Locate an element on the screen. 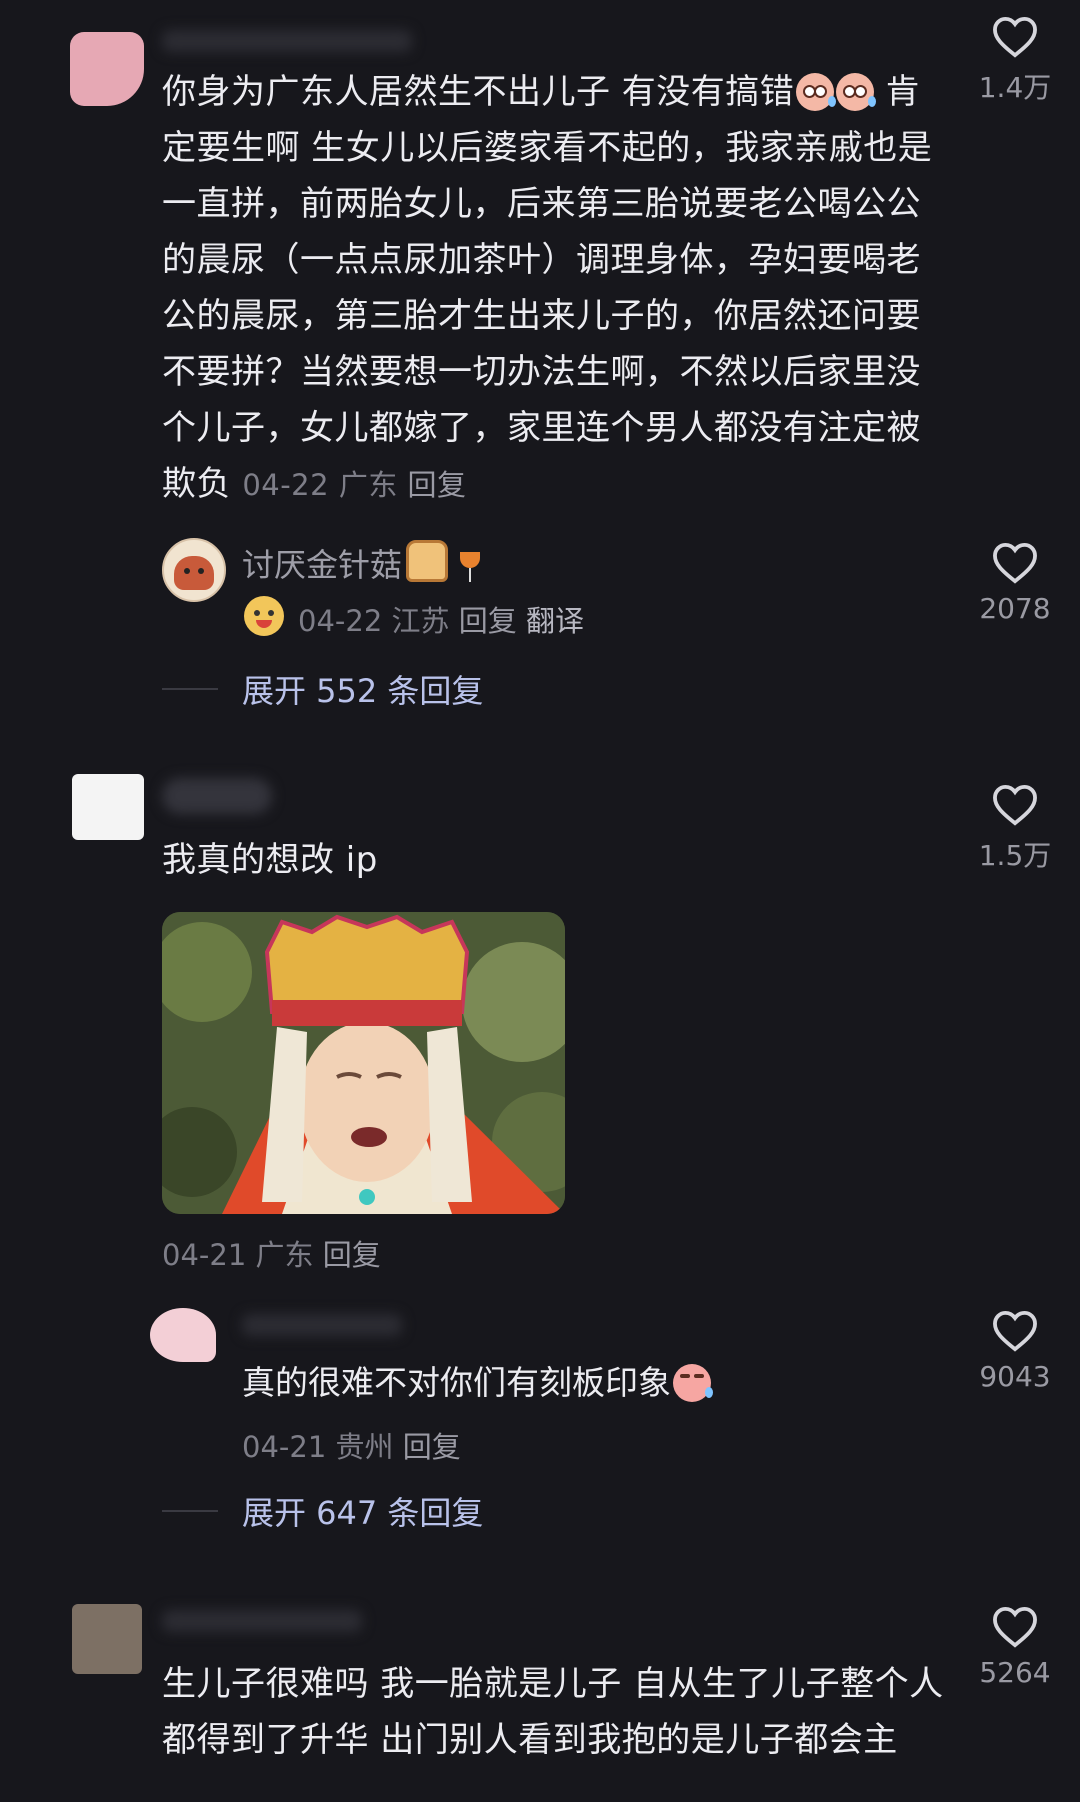 This screenshot has height=1802, width=1080. like-count: 9043 is located at coordinates (1015, 1376).